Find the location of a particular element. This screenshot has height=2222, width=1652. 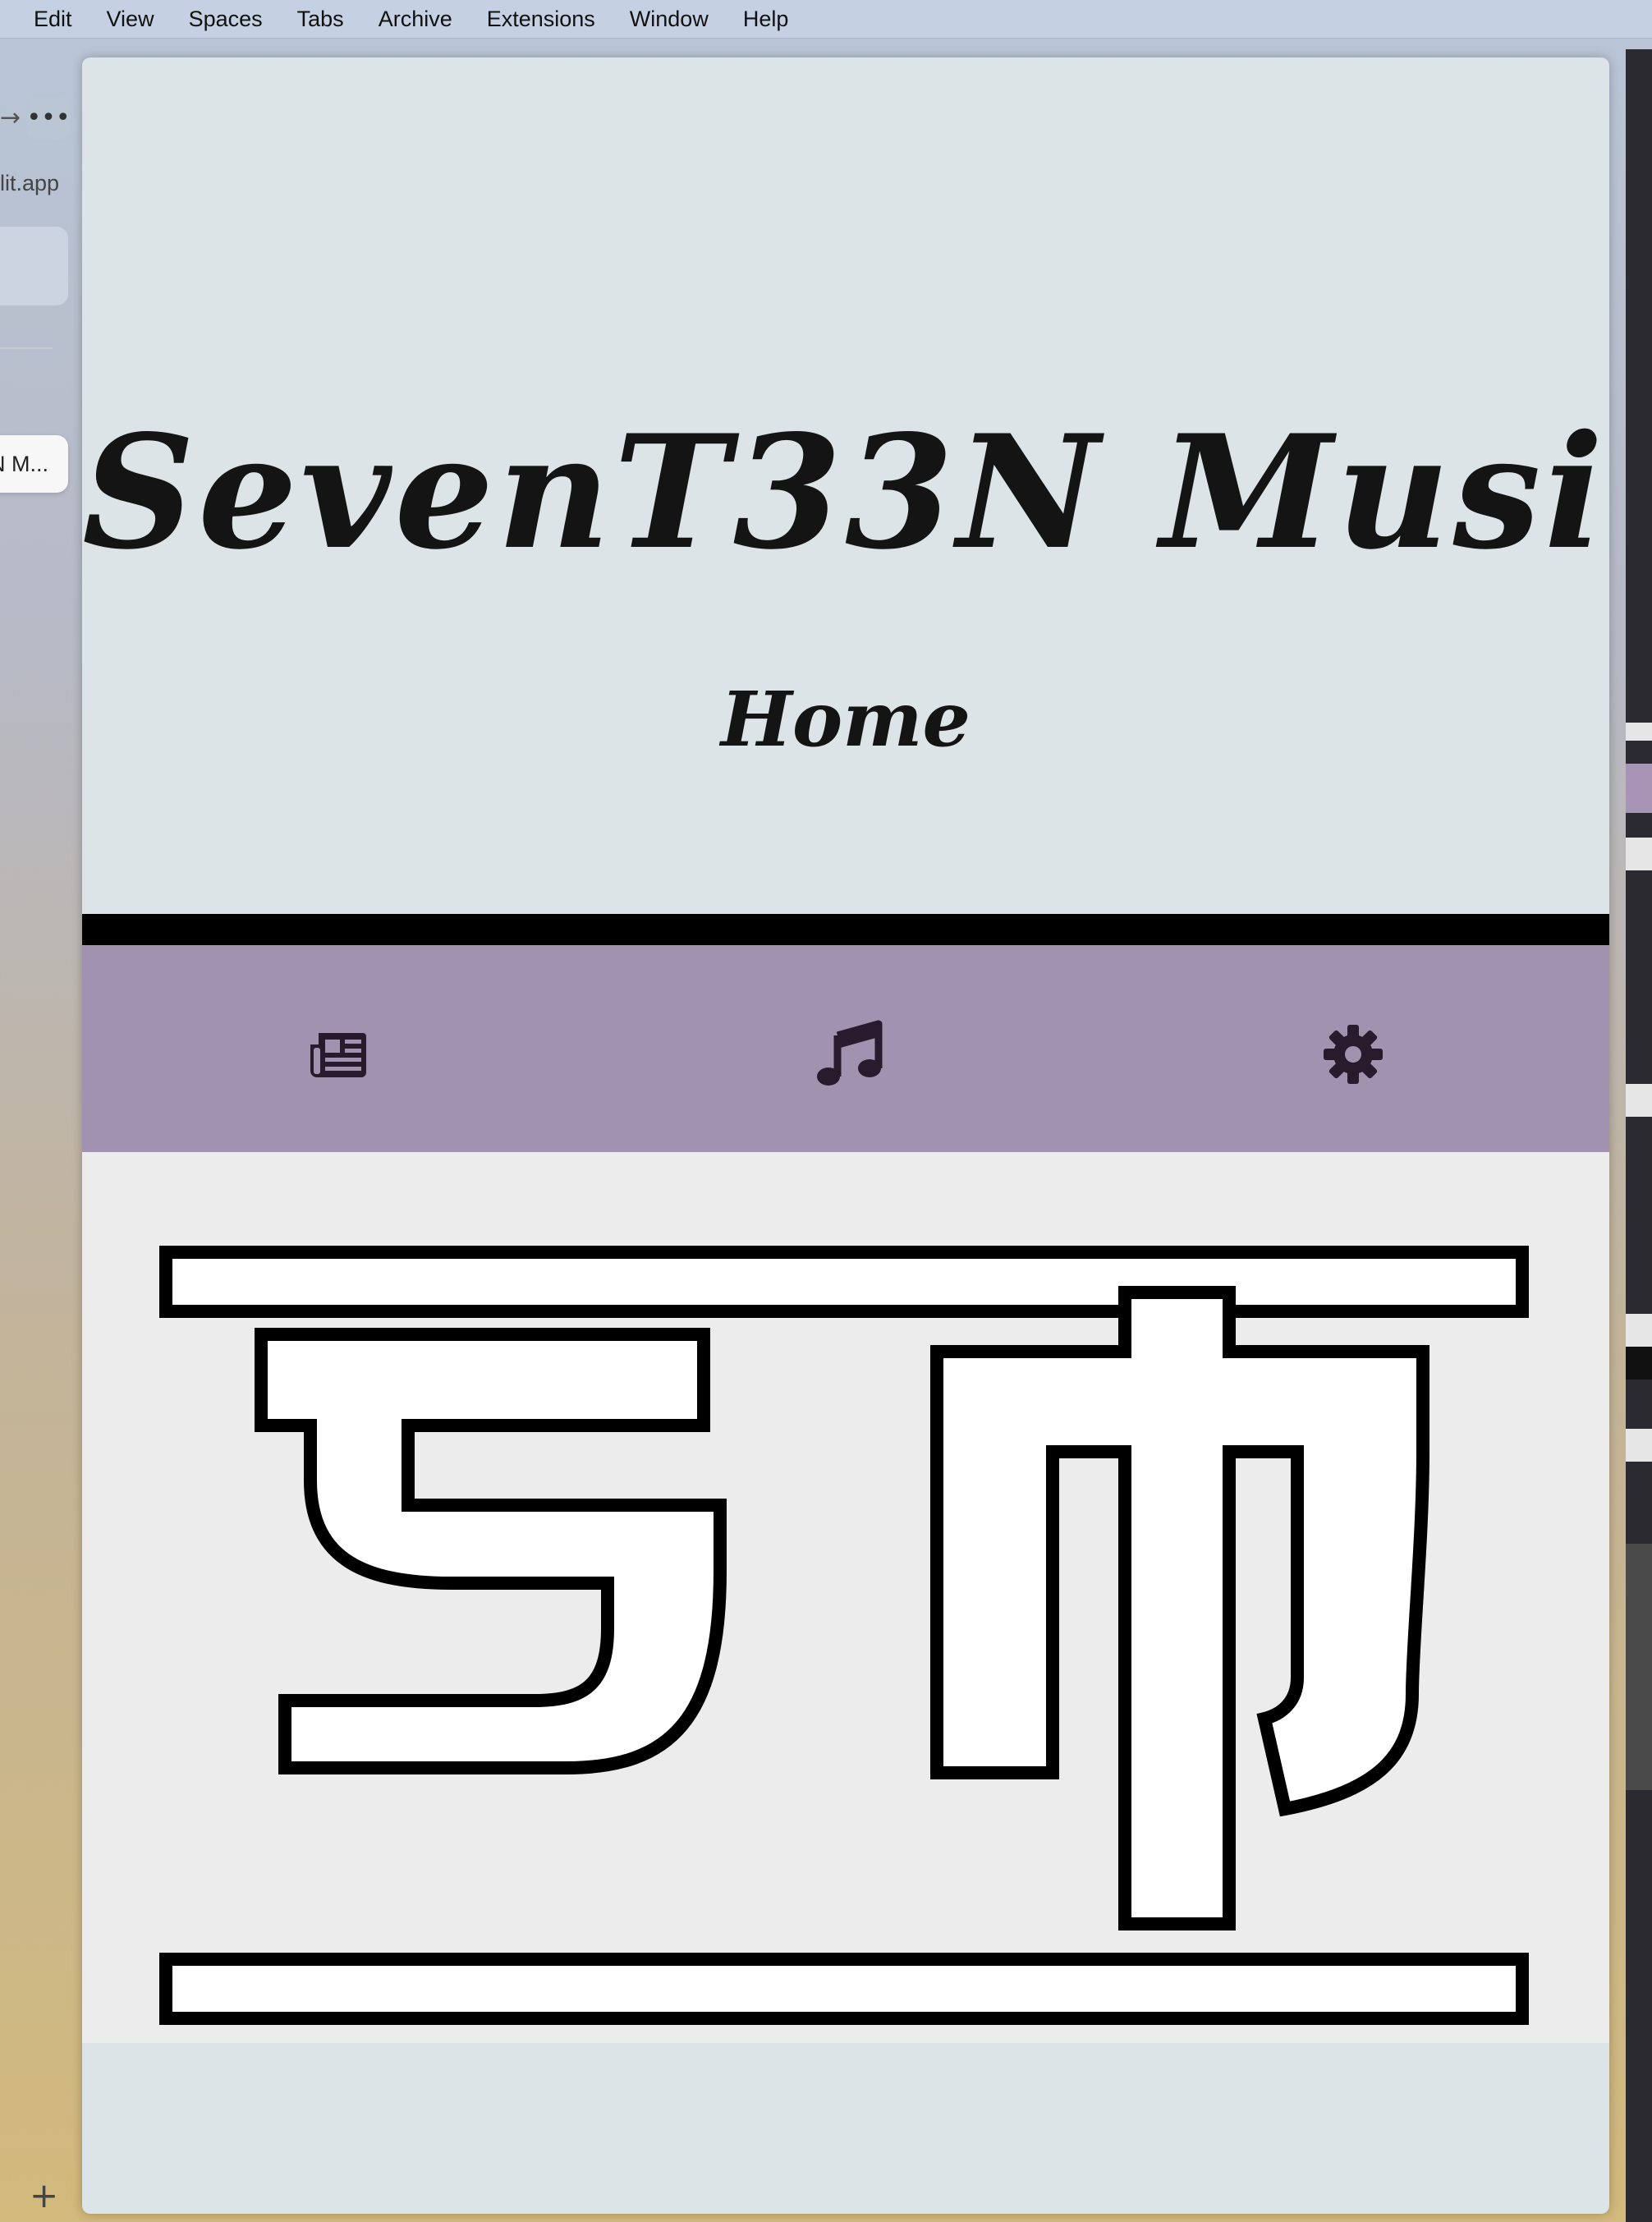

ellipsis-icon: ••• is located at coordinates (49, 118).